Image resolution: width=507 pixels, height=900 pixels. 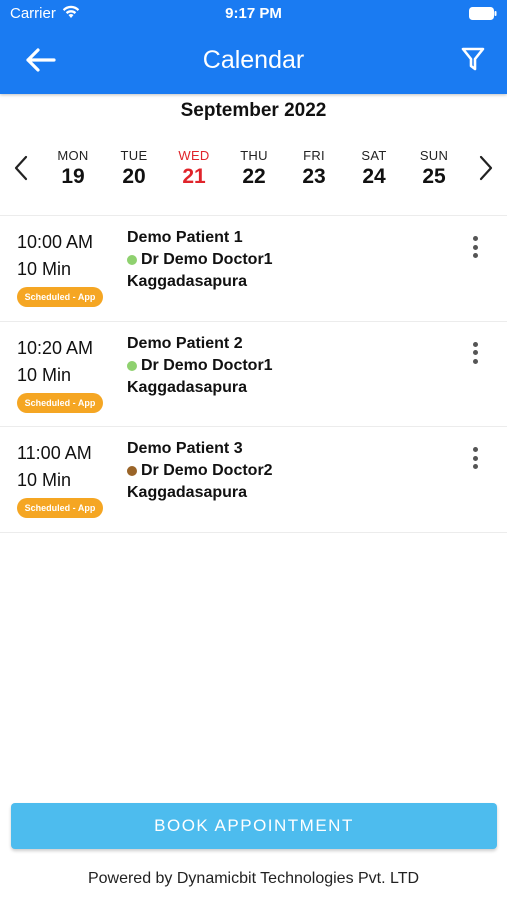 I want to click on day-number: 20, so click(x=134, y=176).